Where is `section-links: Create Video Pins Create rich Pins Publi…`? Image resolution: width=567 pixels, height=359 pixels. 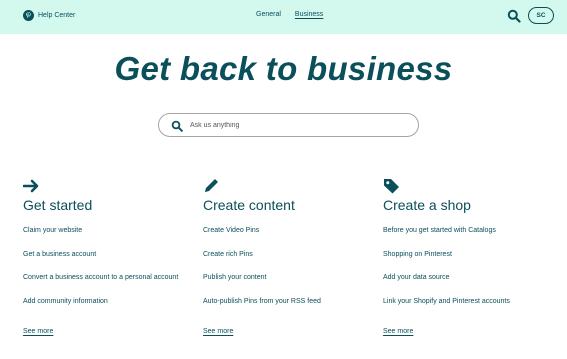
section-links: Create Video Pins Create rich Pins Publi… is located at coordinates (298, 273).